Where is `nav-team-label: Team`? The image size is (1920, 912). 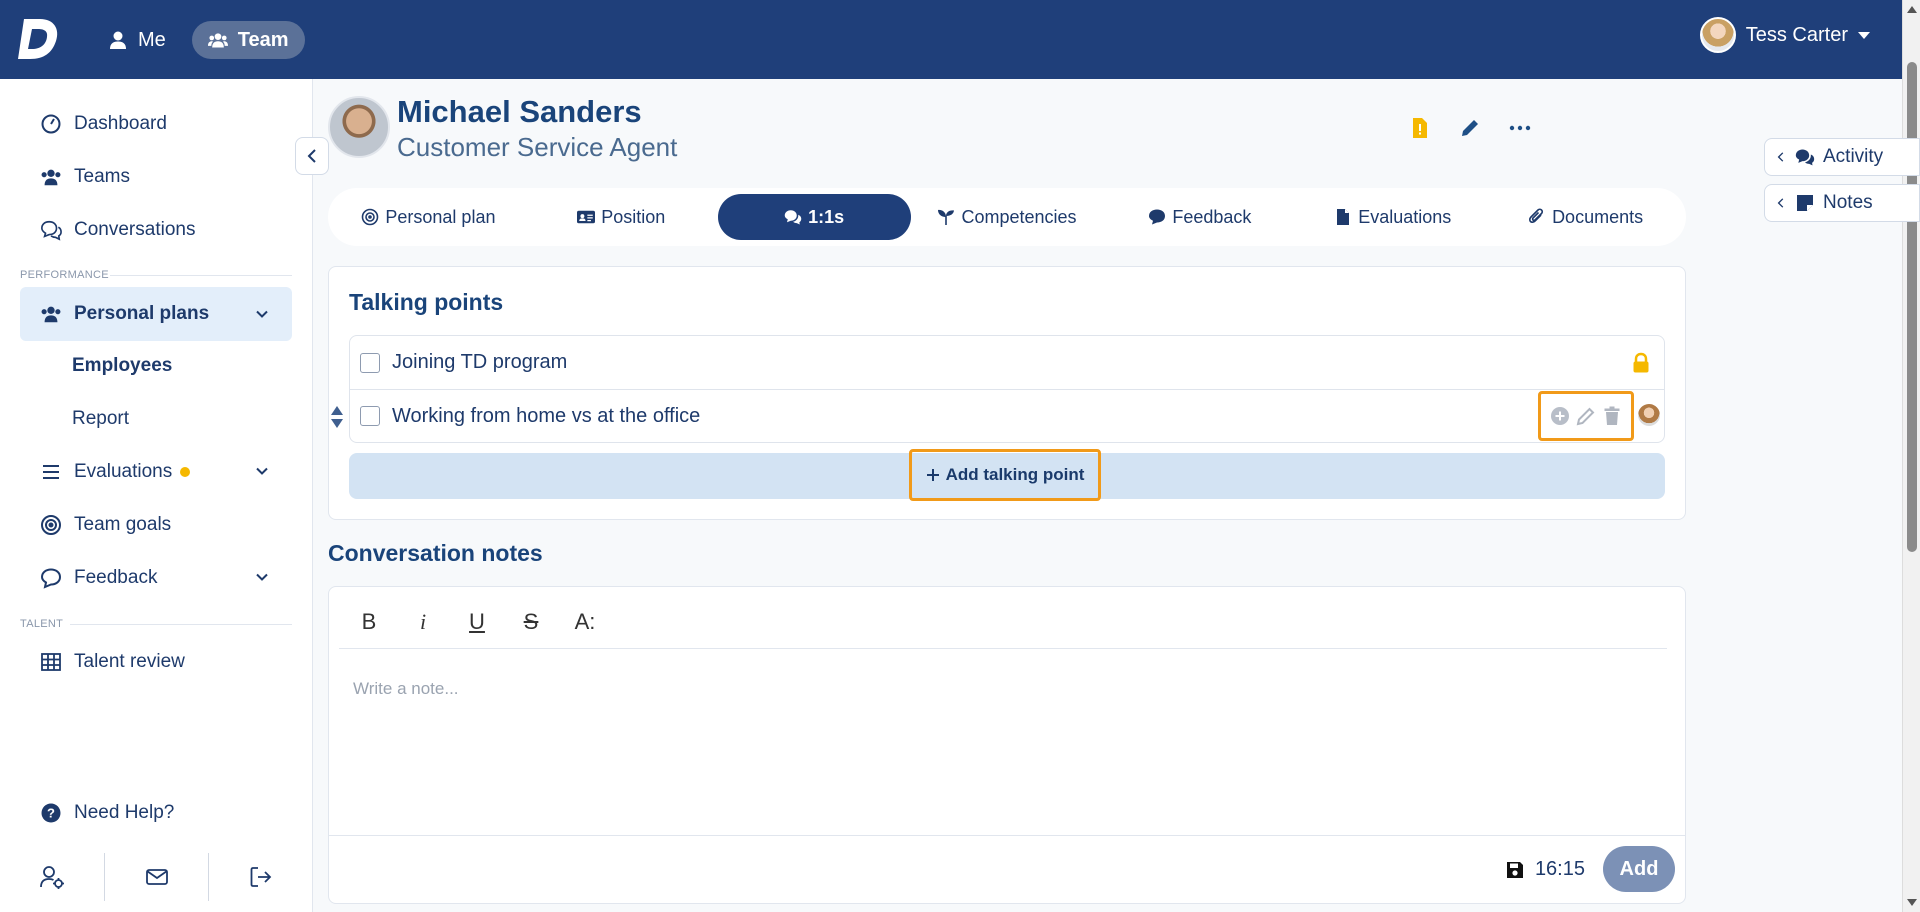
nav-team-label: Team is located at coordinates (263, 39).